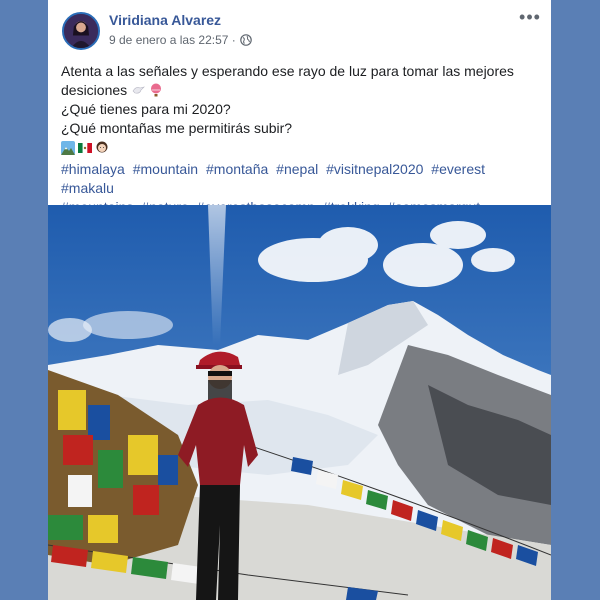 This screenshot has height=600, width=600. Describe the element at coordinates (237, 169) in the screenshot. I see `hashtag-link: #montaña` at that location.